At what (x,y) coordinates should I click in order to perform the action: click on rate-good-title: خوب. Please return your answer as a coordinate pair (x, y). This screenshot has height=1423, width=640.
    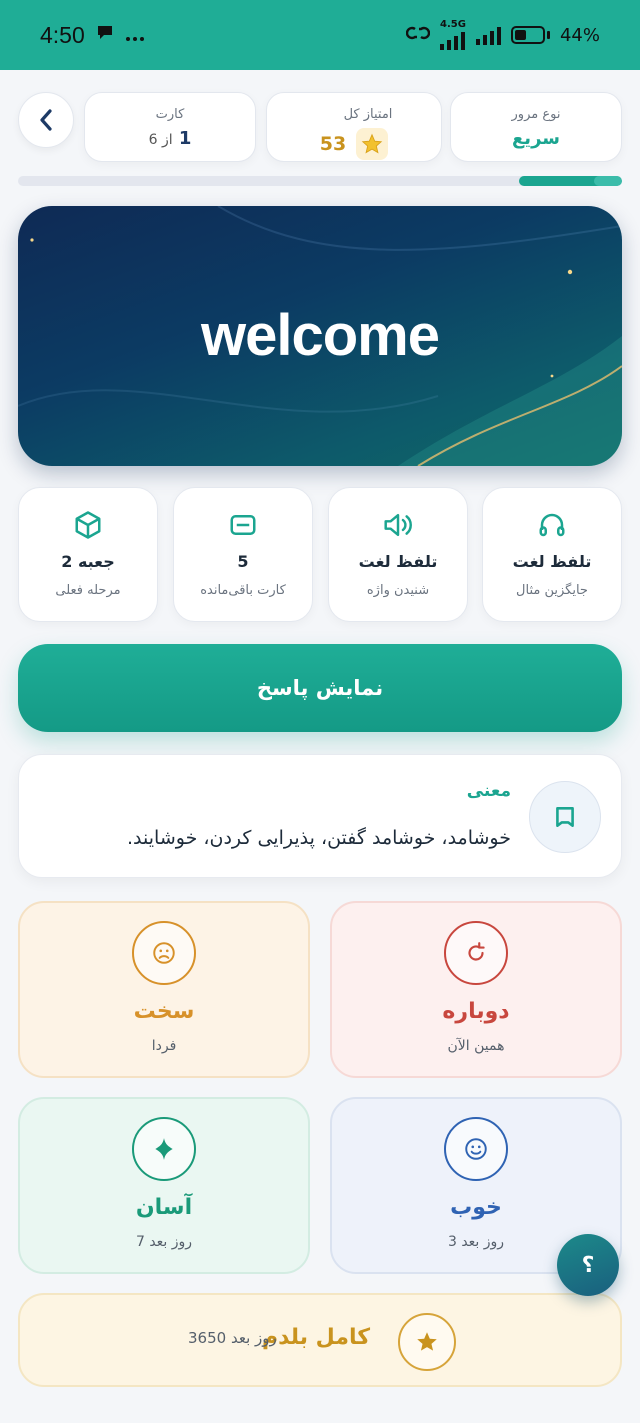
    Looking at the image, I should click on (476, 1207).